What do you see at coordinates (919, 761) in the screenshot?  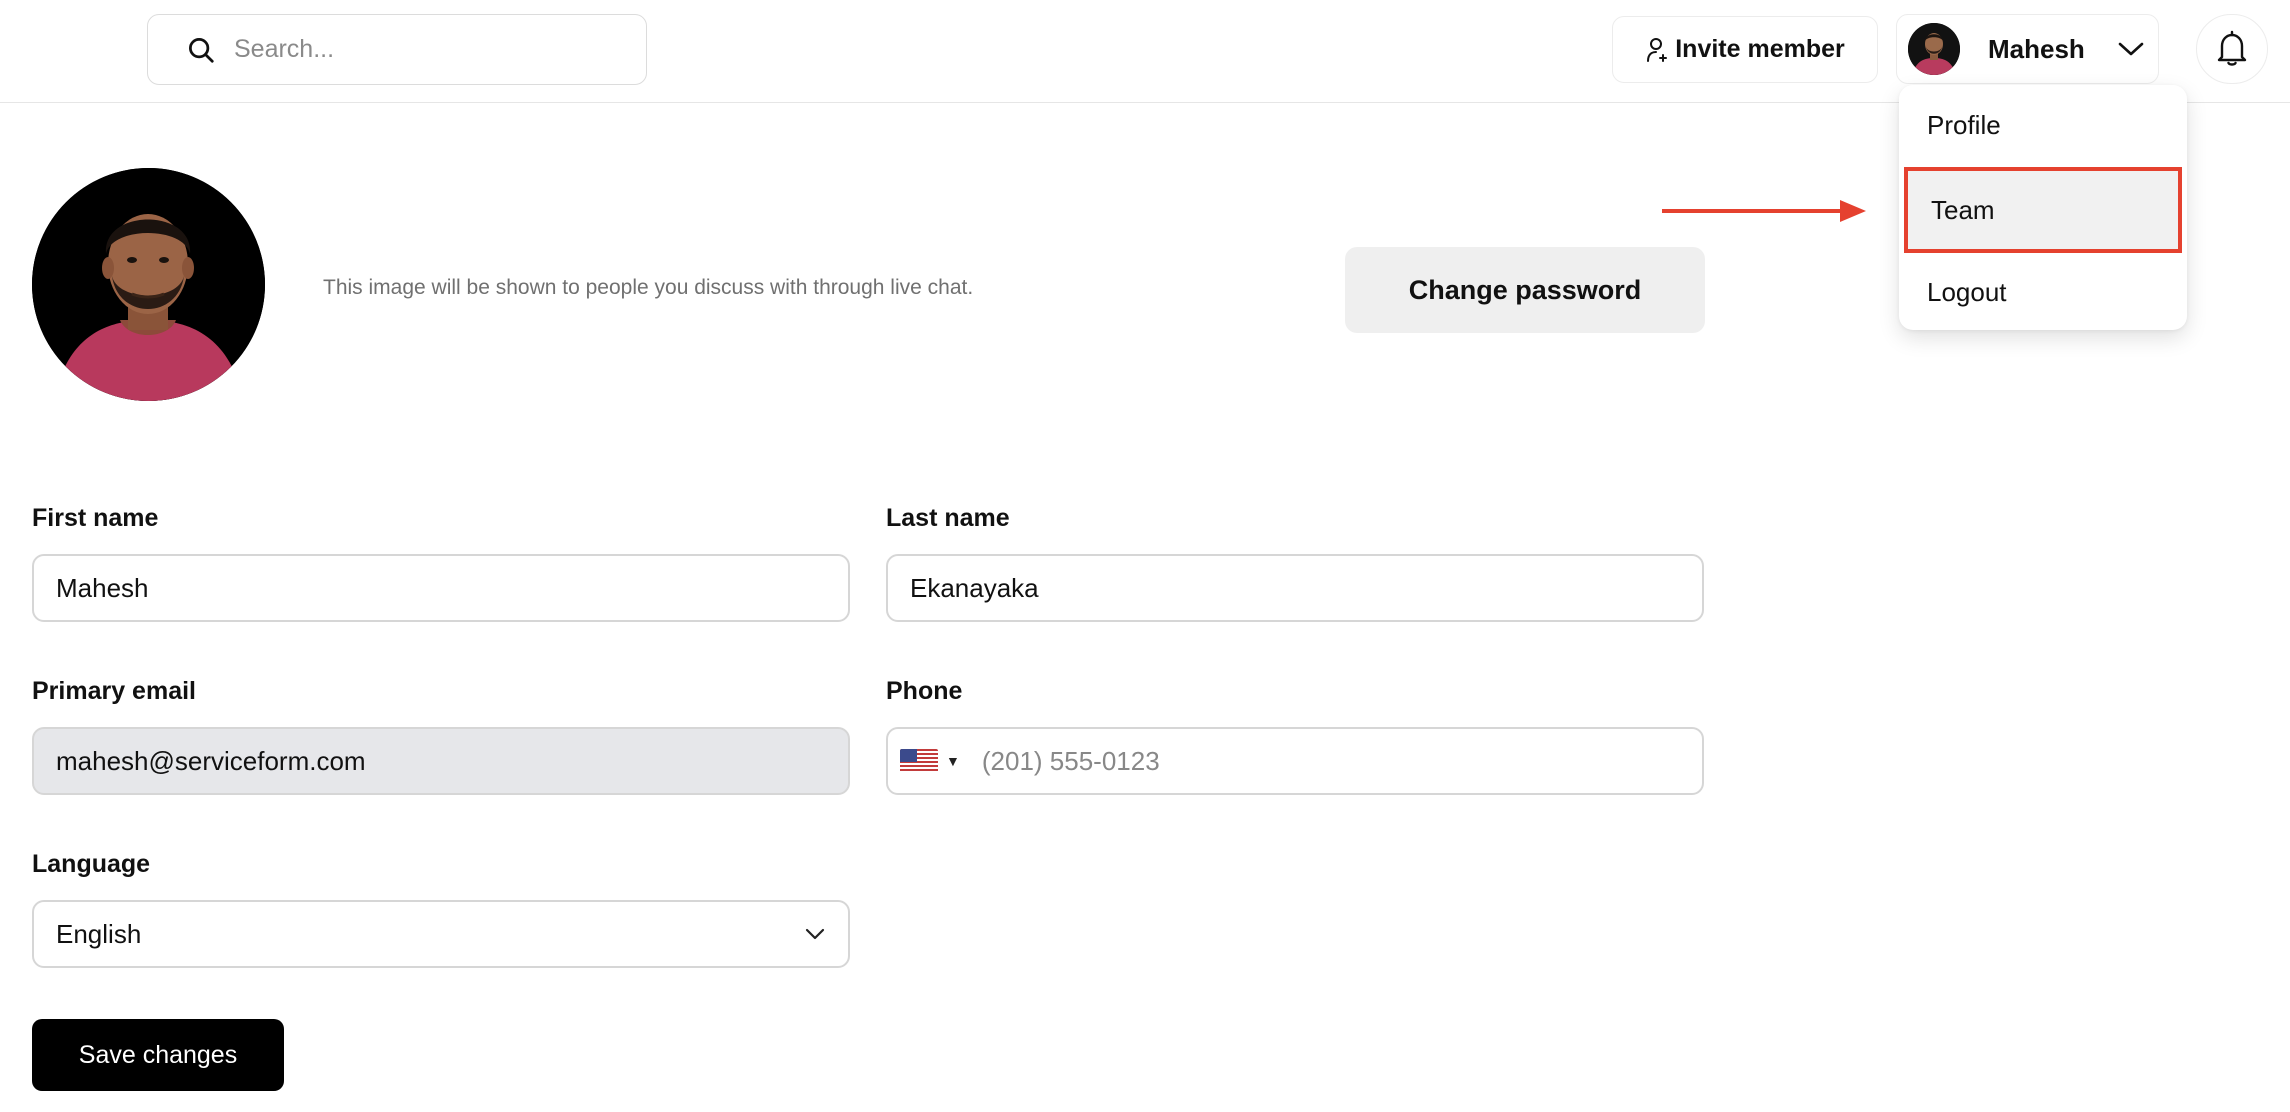 I see `us-flag-icon` at bounding box center [919, 761].